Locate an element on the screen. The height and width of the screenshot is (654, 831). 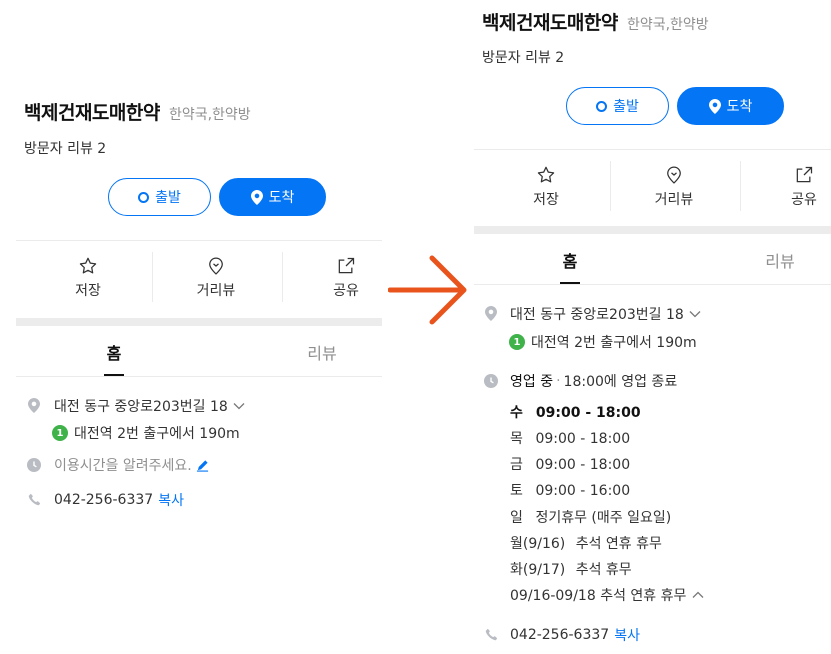
hours-prompt-text: 이용시간을 알려주세요. is located at coordinates (123, 466).